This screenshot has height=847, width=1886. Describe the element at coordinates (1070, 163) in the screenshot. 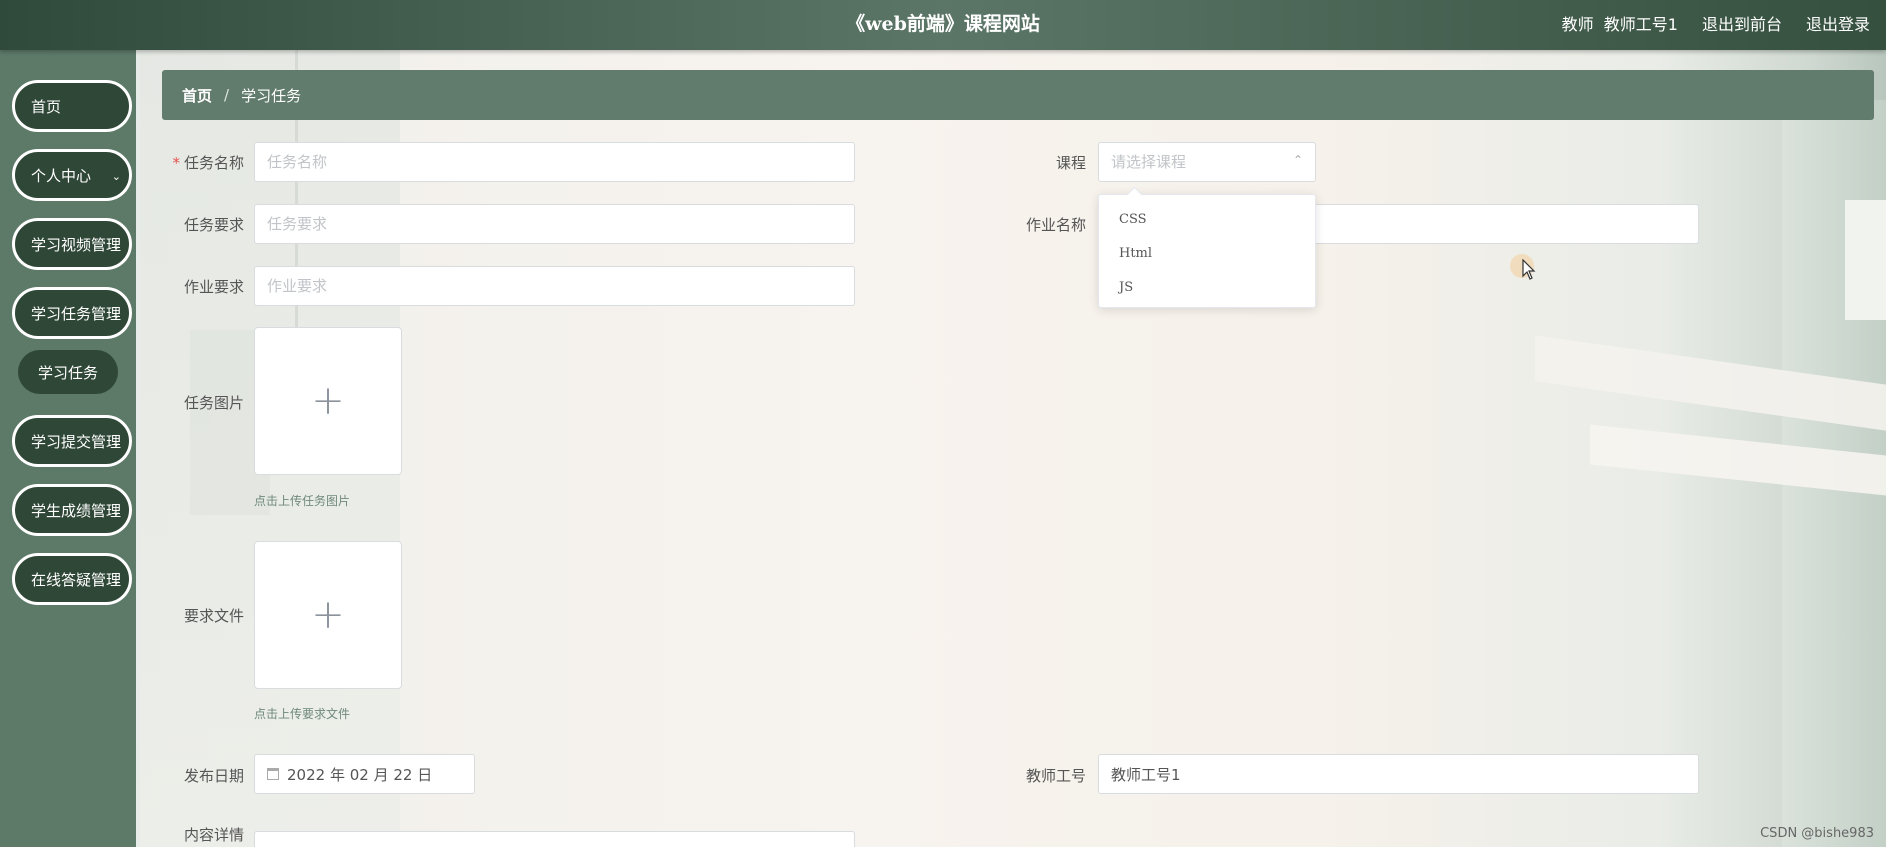

I see `course-label: 课程` at that location.